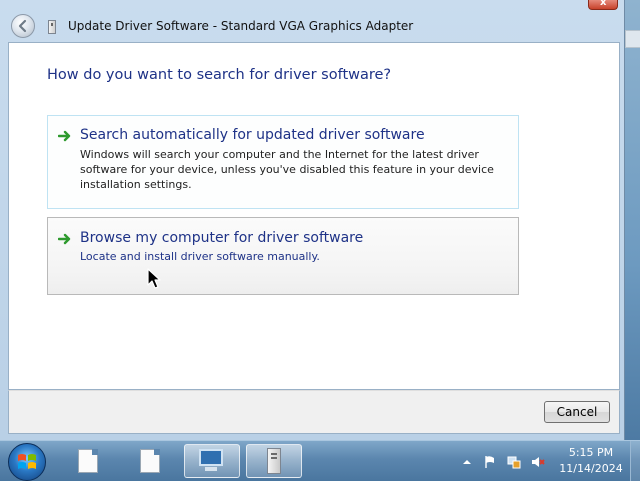 The image size is (640, 481). I want to click on taskbar-item-device-manager, so click(212, 461).